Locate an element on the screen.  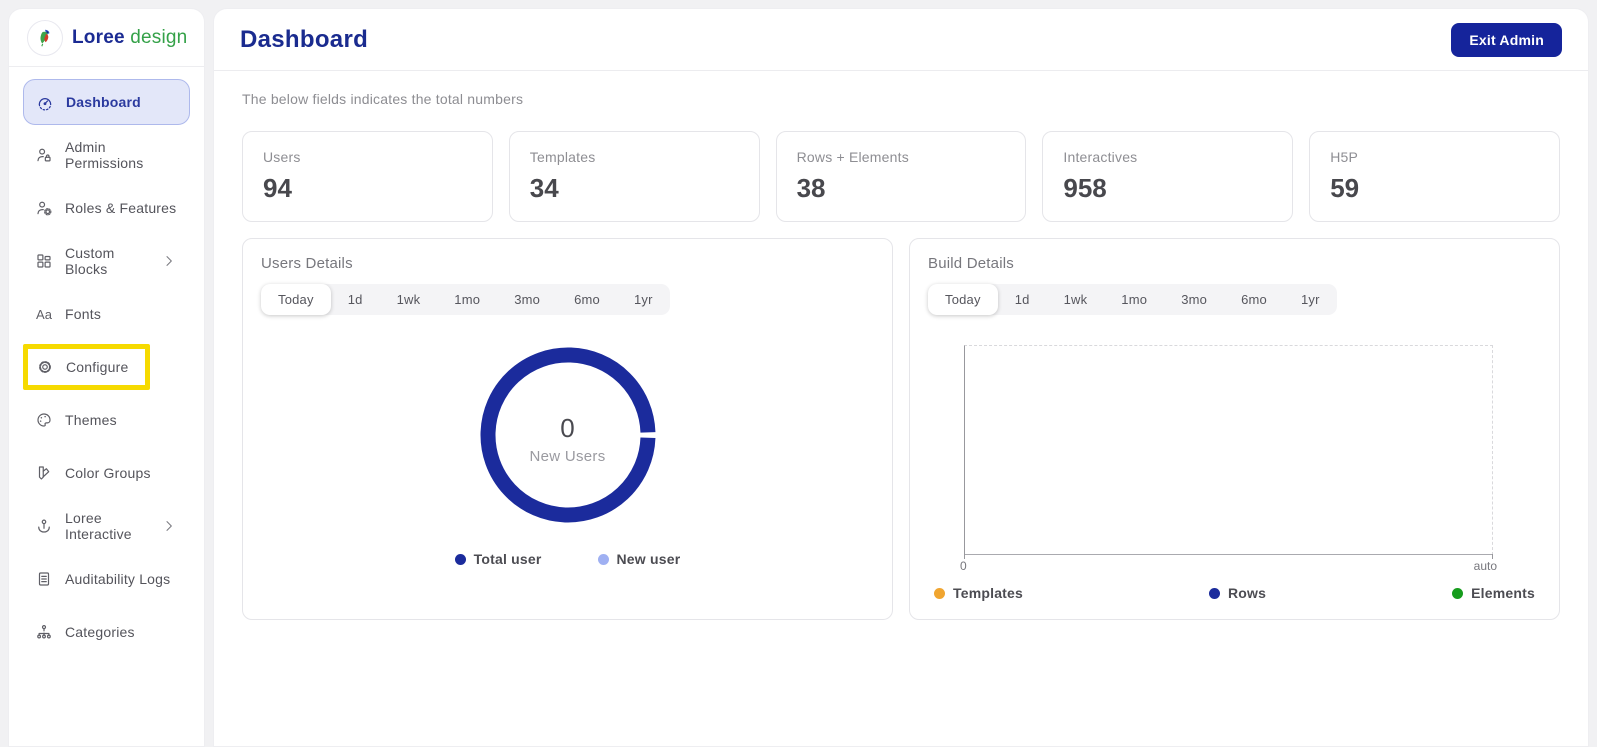
palette-icon is located at coordinates (44, 420).